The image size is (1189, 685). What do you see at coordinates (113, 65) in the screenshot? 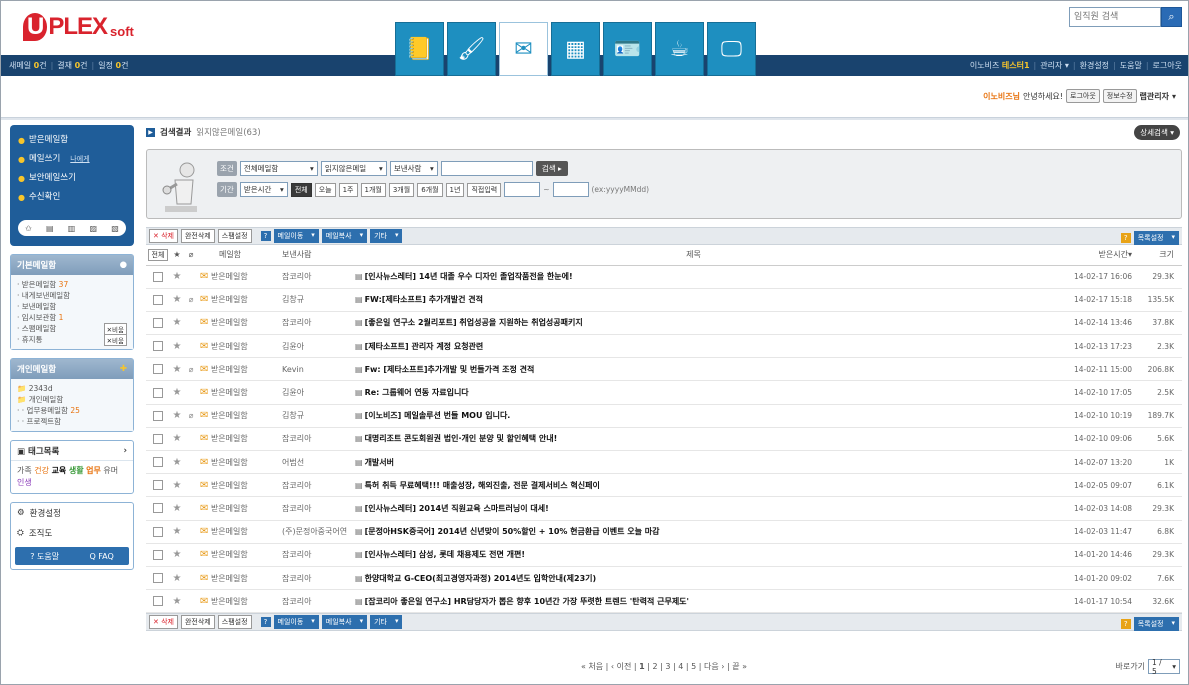
I see `nav-counter: 일정 0건` at bounding box center [113, 65].